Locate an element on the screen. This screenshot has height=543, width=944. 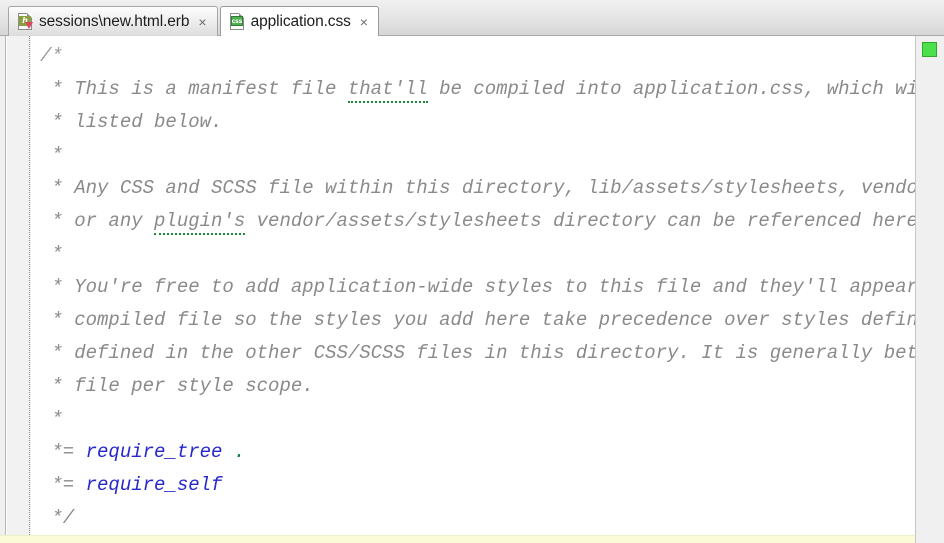
spellcheck-word: plugin's is located at coordinates (200, 222).